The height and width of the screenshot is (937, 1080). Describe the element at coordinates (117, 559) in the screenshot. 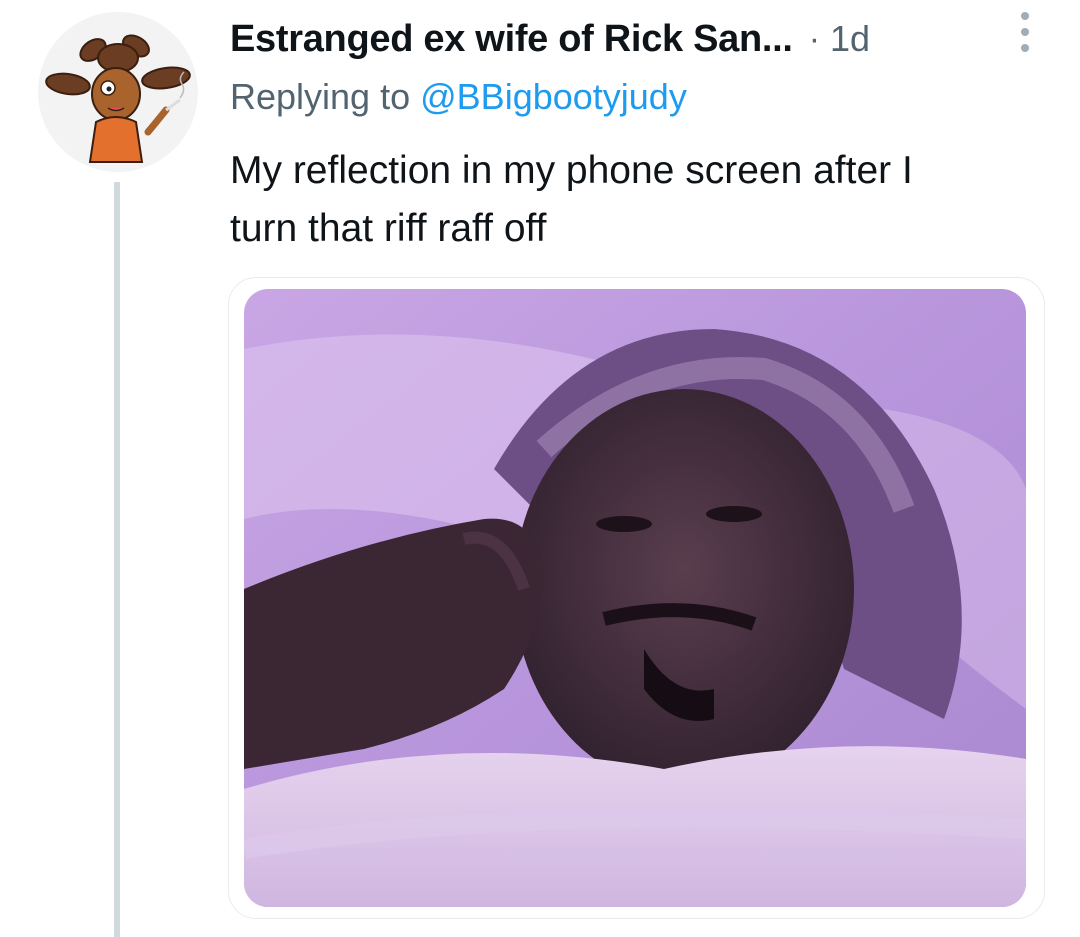

I see `thread-line` at that location.